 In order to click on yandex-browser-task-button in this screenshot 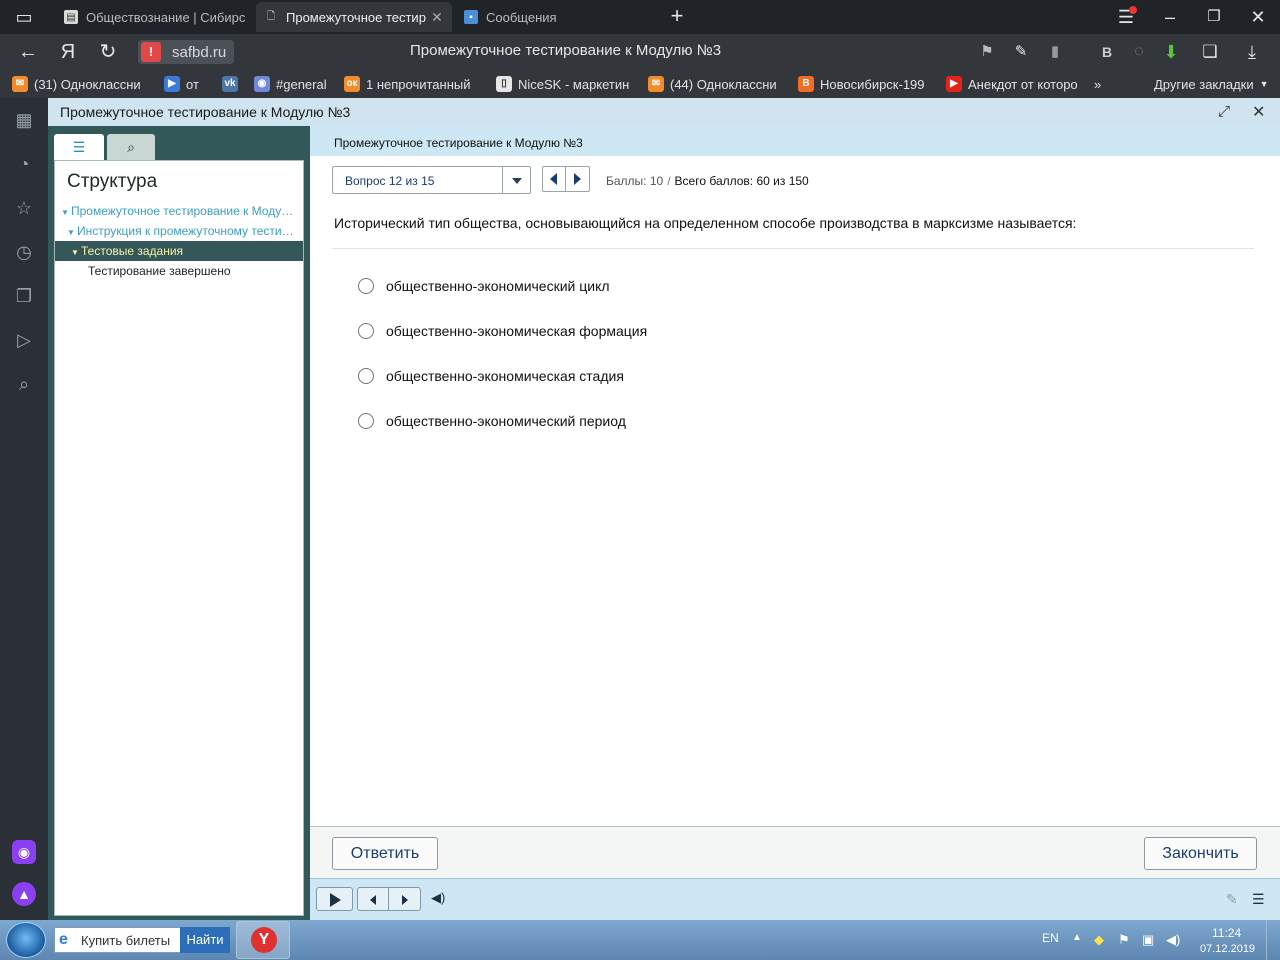, I will do `click(263, 940)`.